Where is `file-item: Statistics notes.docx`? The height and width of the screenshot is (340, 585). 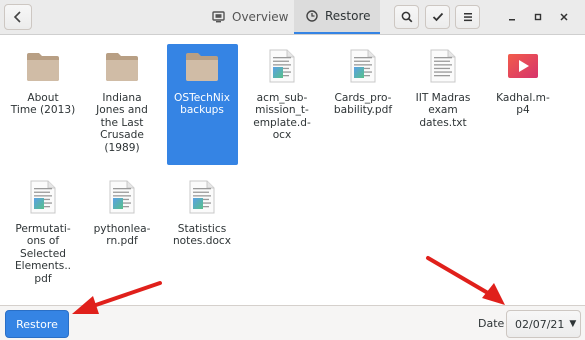 file-item: Statistics notes.docx is located at coordinates (202, 213).